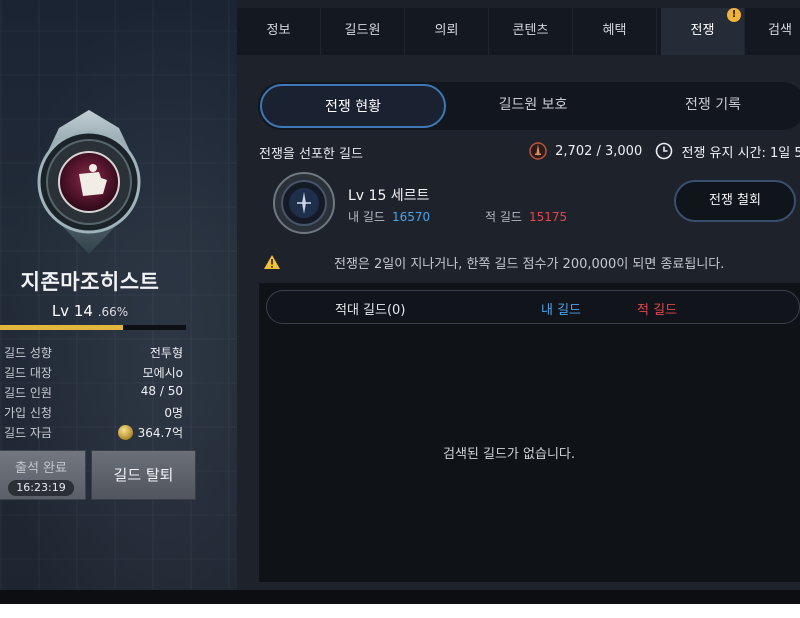 This screenshot has width=800, height=618. What do you see at coordinates (28, 413) in the screenshot?
I see `info-key: 가입 신청` at bounding box center [28, 413].